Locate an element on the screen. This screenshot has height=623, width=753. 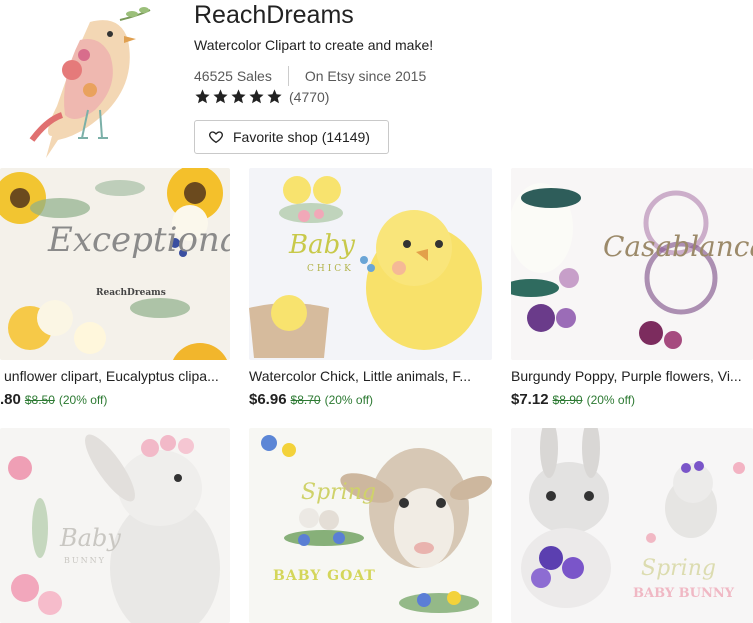
listing-price: $6.96 is located at coordinates (268, 399).